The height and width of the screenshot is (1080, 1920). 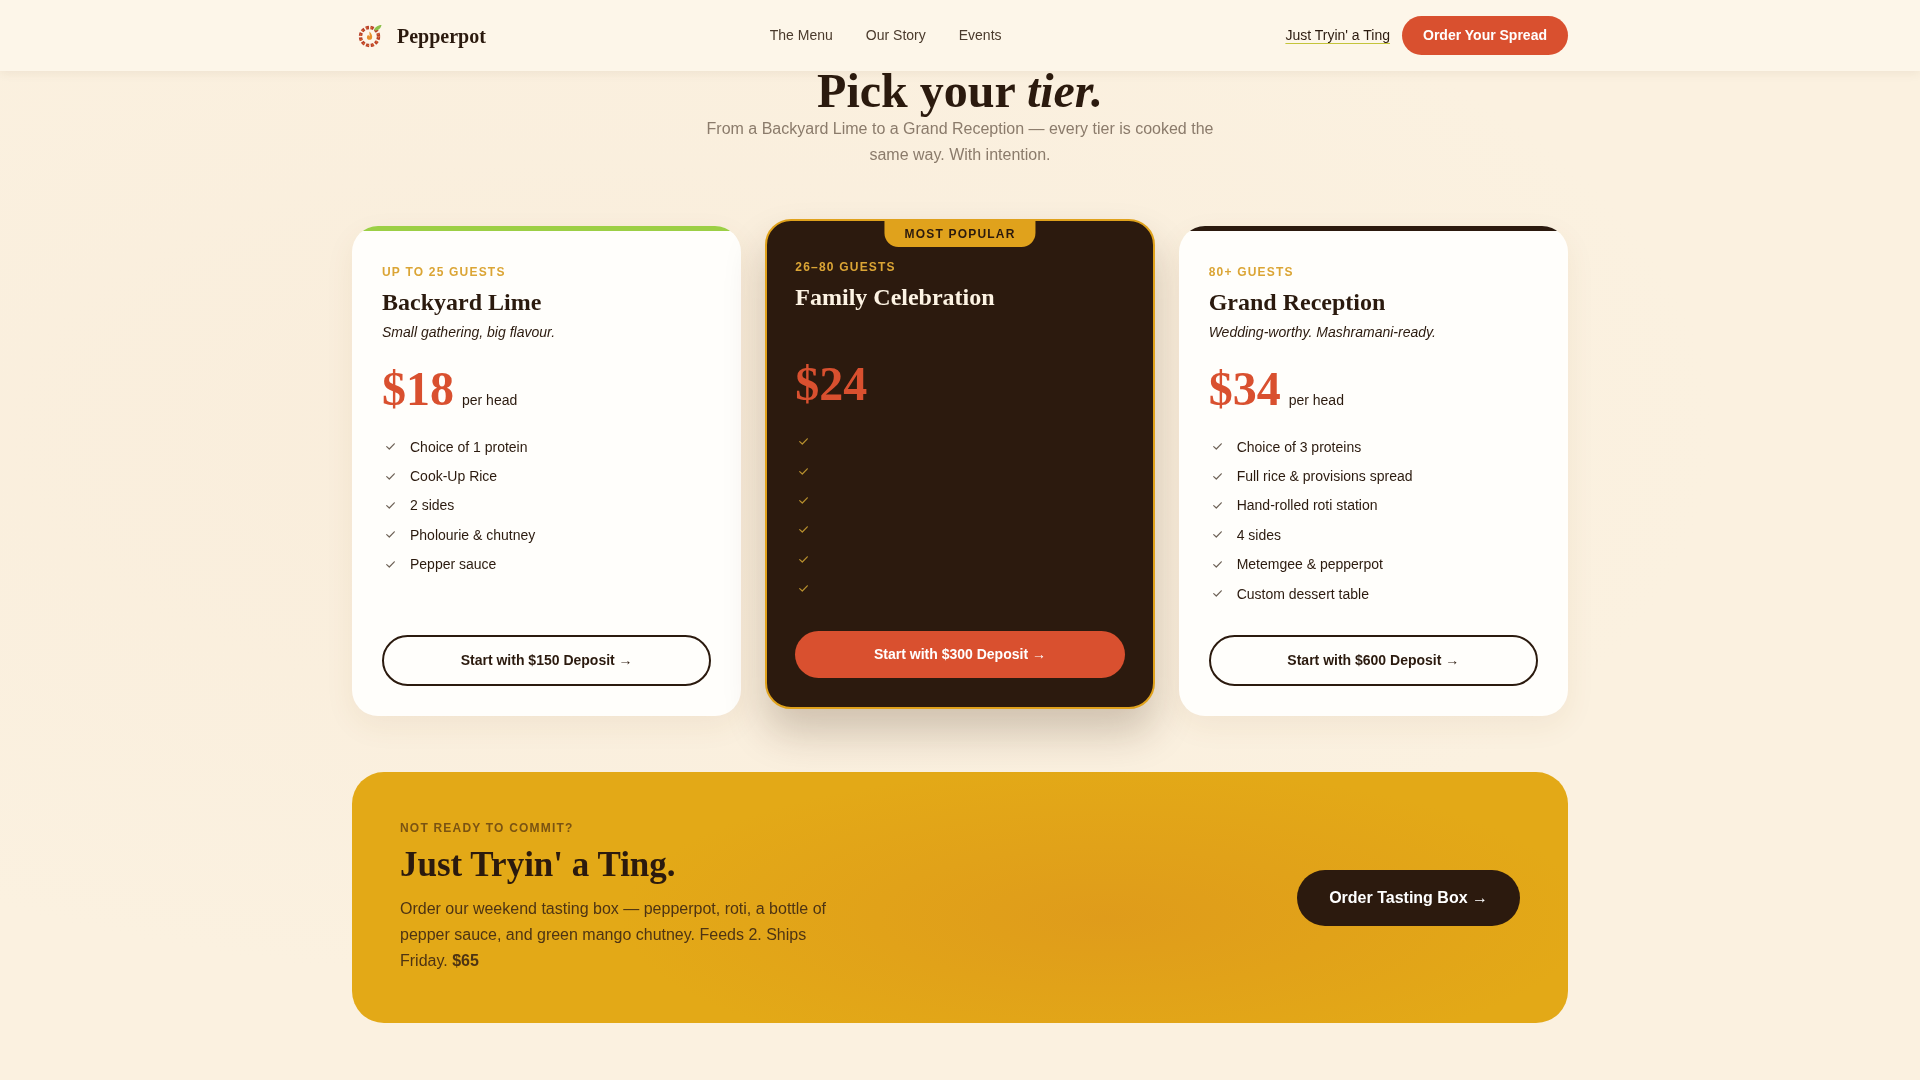 What do you see at coordinates (846, 267) in the screenshot?
I see `guest-count-label: 26–80 GUESTS` at bounding box center [846, 267].